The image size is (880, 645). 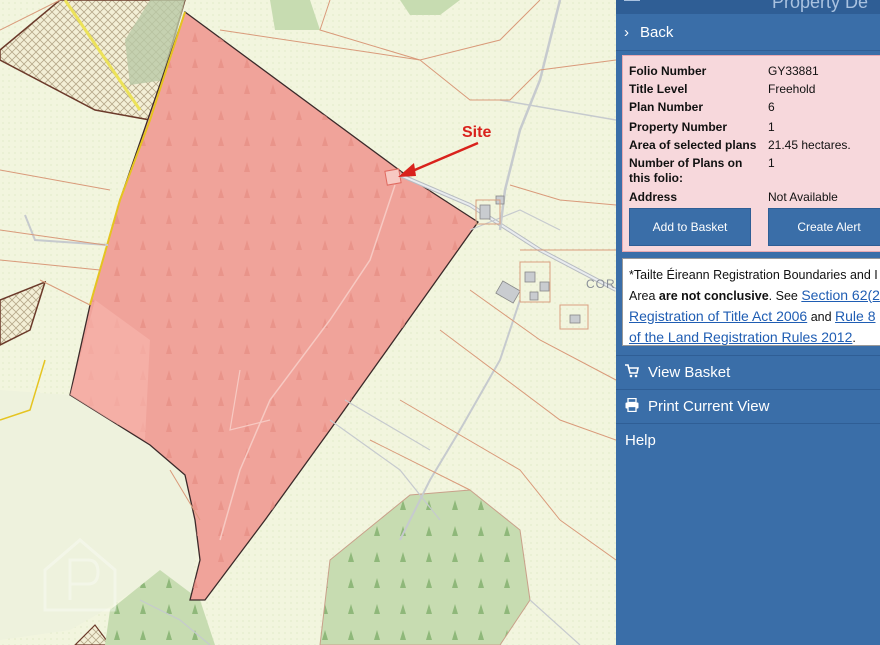 What do you see at coordinates (713, 296) in the screenshot?
I see `notice-bold-text: are not conclusive` at bounding box center [713, 296].